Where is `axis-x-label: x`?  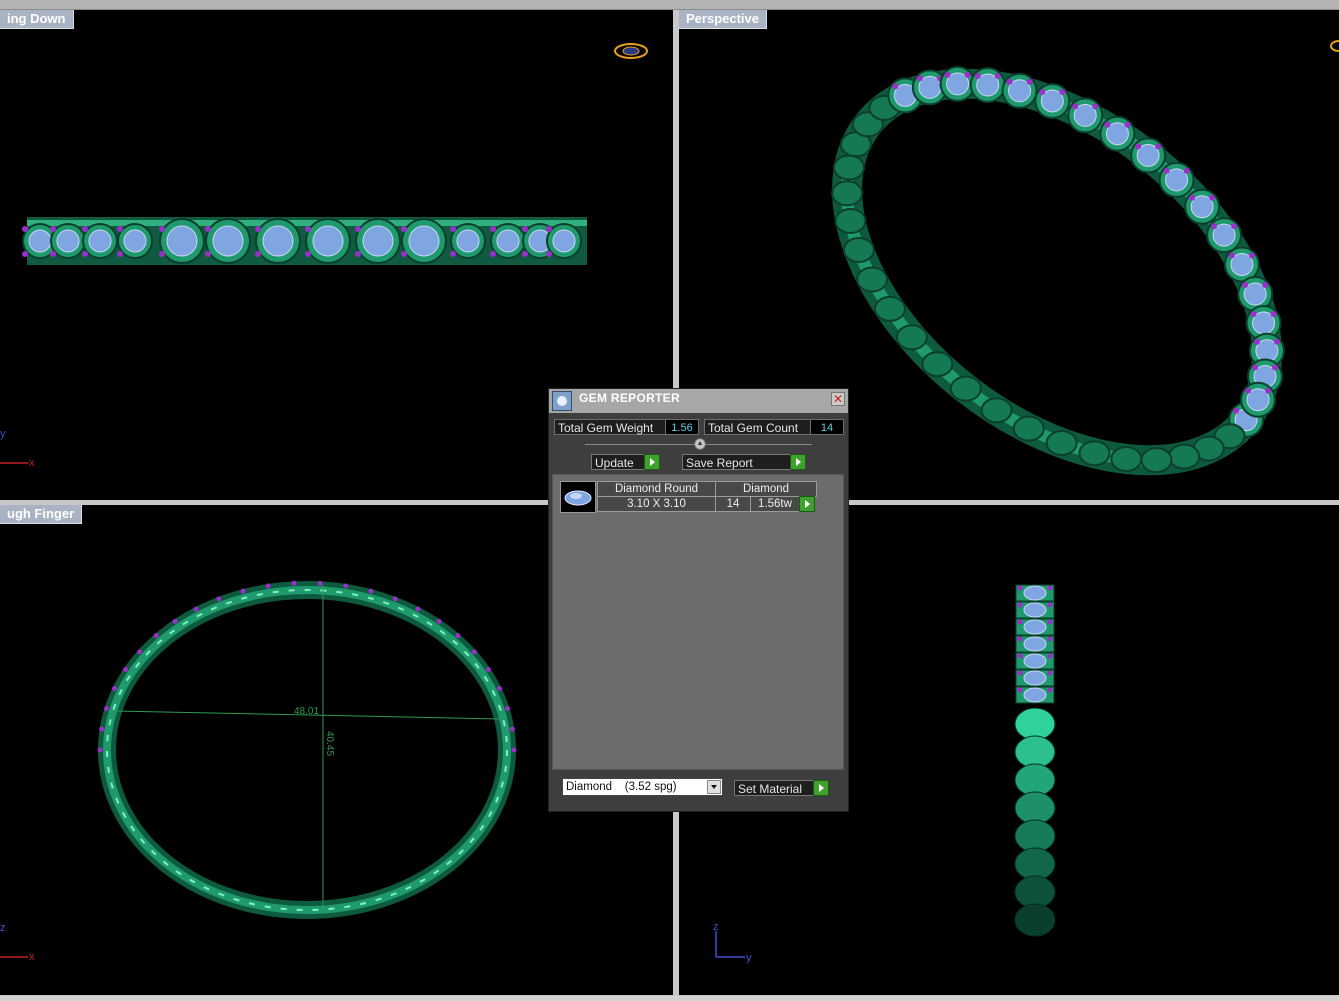 axis-x-label: x is located at coordinates (32, 957).